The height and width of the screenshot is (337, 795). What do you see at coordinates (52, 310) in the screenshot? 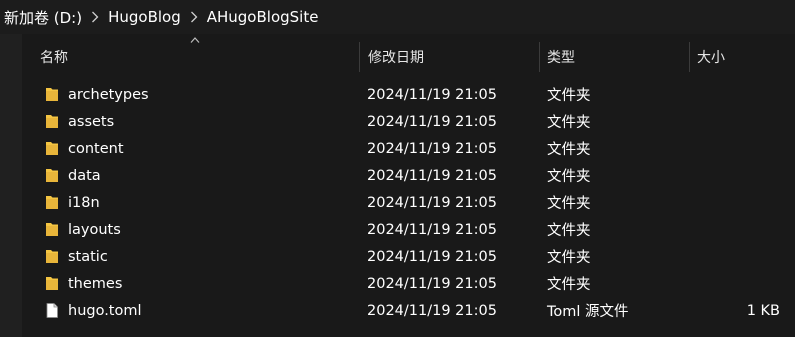
I see `file-icon` at bounding box center [52, 310].